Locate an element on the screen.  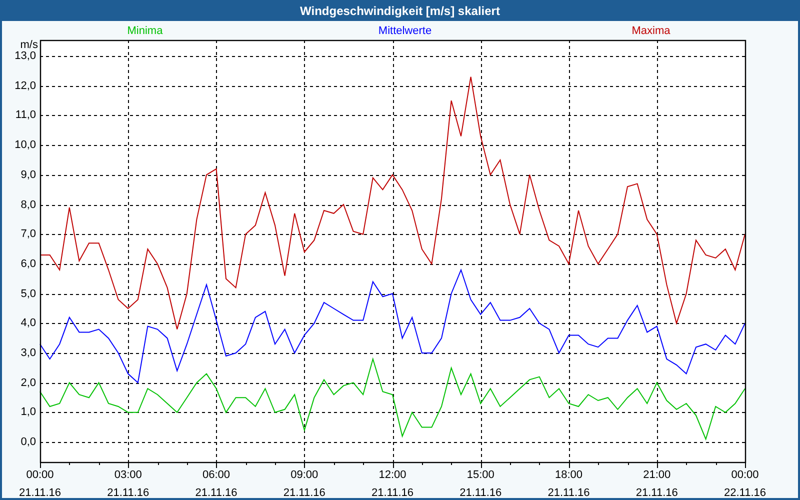
axis-tick-label: 12:00 21.11.16 is located at coordinates (392, 484).